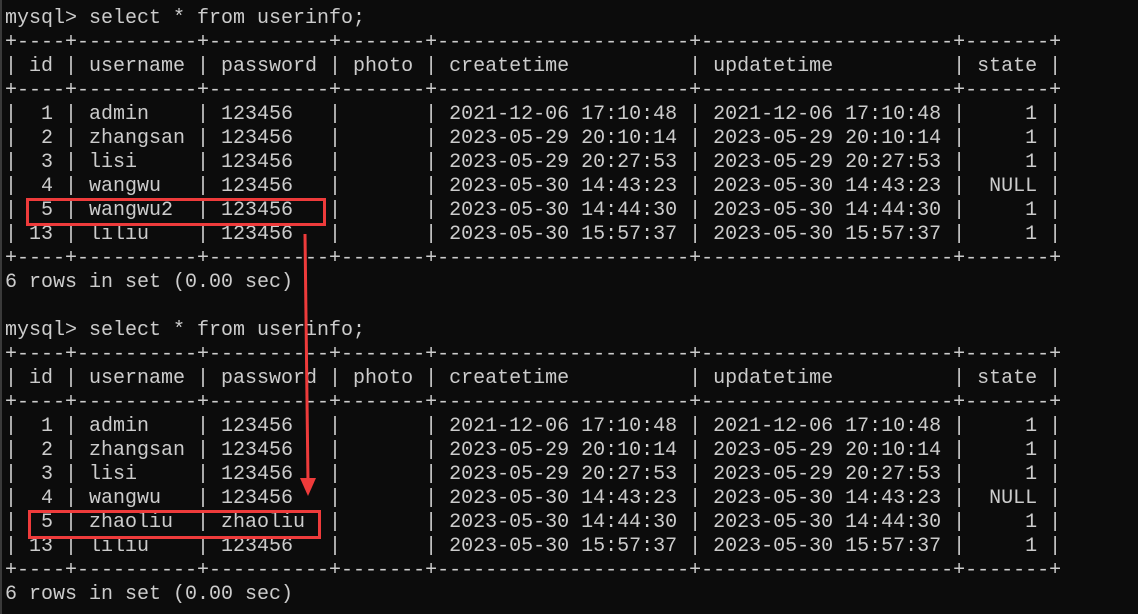  Describe the element at coordinates (176, 368) in the screenshot. I see `annotation-overlay` at that location.